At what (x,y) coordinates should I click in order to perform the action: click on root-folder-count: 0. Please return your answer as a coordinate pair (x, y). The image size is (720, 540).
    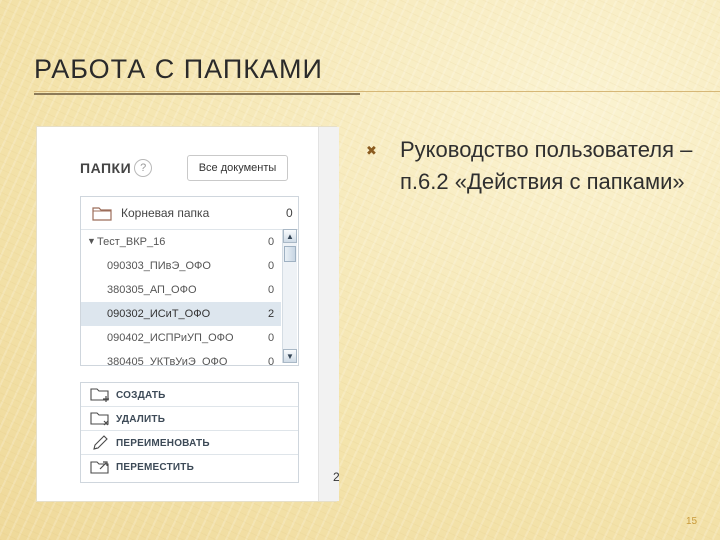
    Looking at the image, I should click on (289, 213).